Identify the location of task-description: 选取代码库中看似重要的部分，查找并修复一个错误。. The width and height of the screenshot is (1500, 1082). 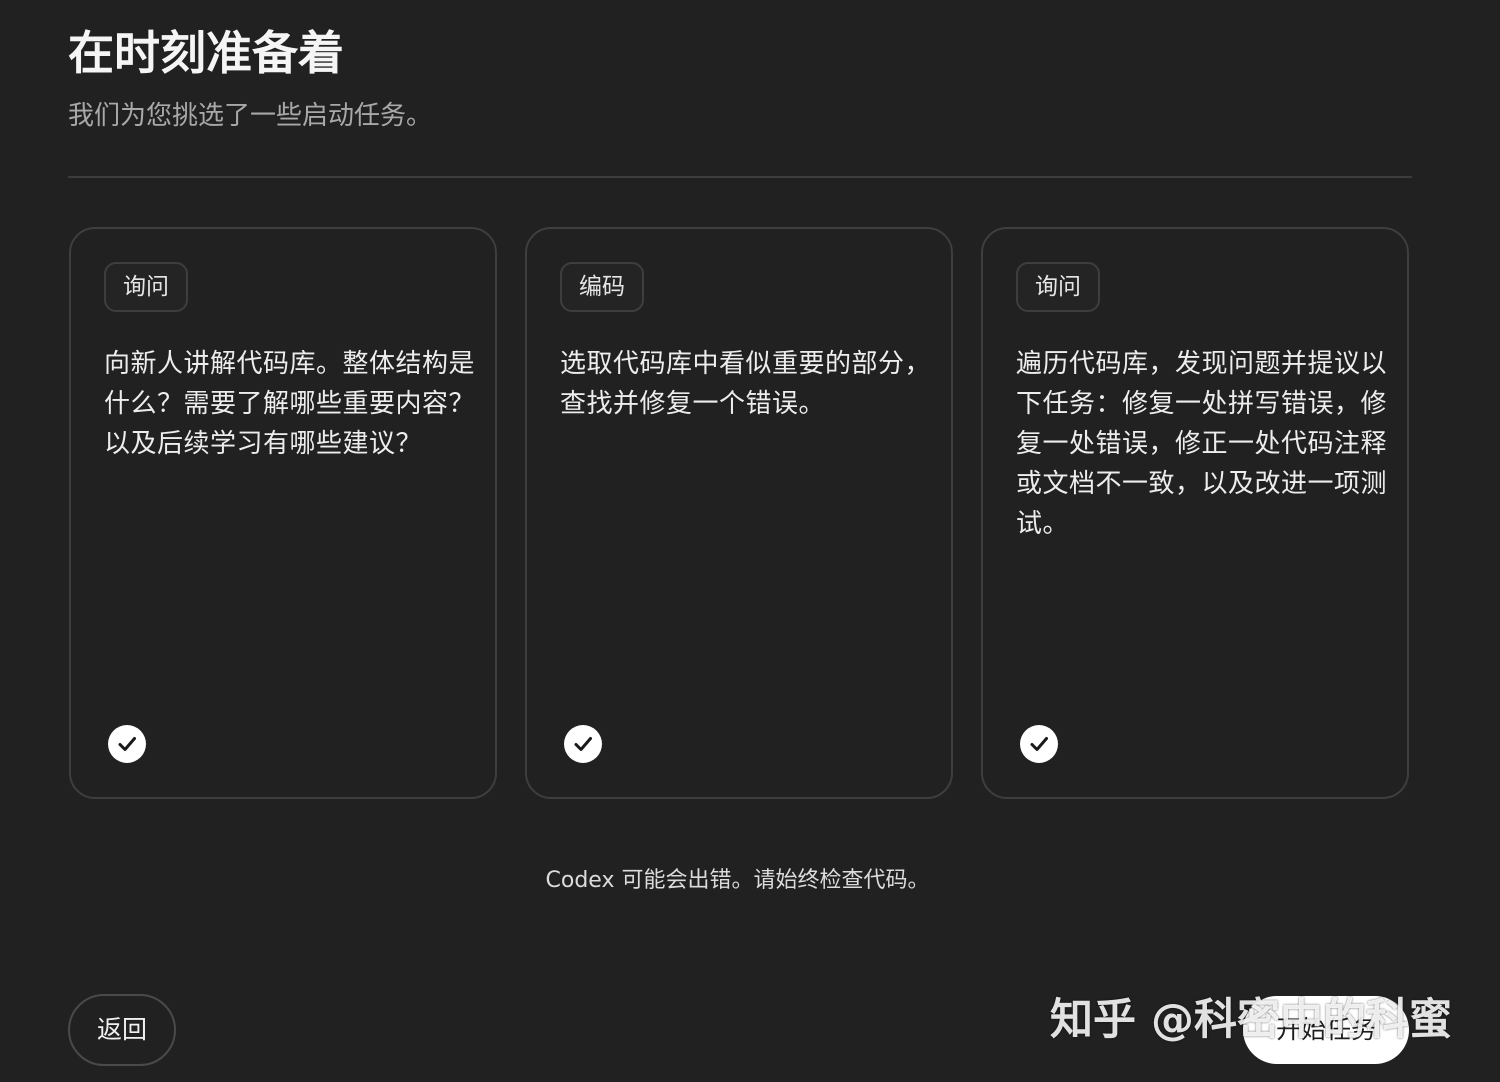
(746, 384).